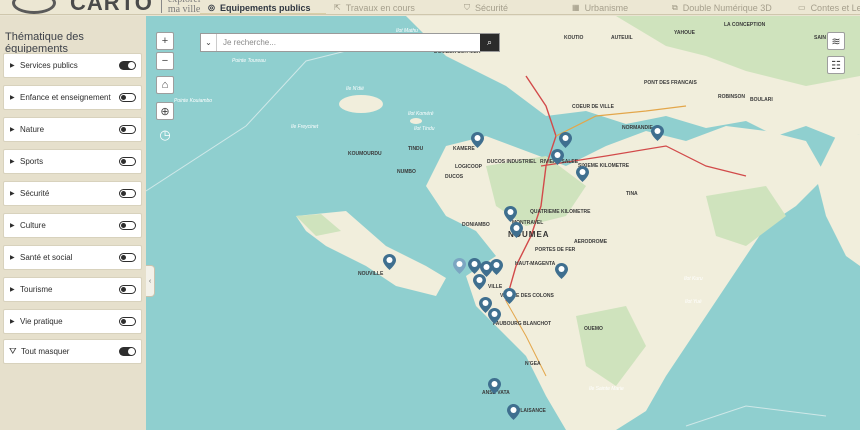 The width and height of the screenshot is (860, 430). I want to click on theme-item-culture: ▶ Culture, so click(72, 225).